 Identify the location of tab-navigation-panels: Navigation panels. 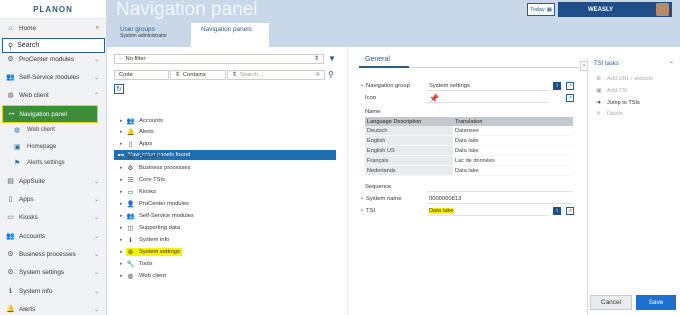
(230, 35).